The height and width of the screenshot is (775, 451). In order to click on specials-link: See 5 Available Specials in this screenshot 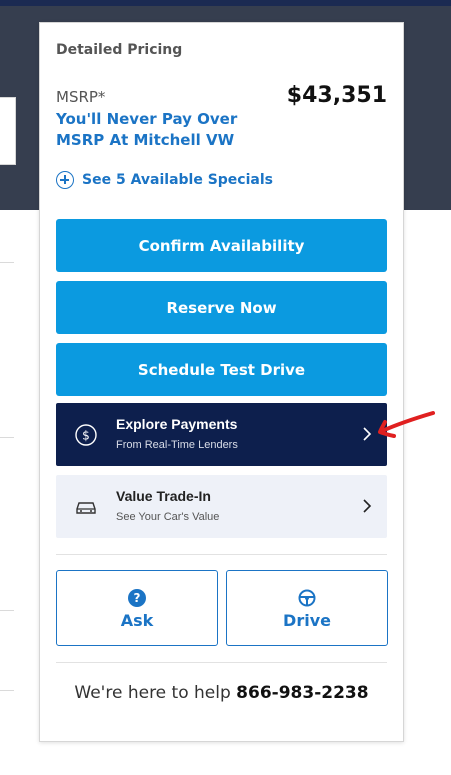, I will do `click(164, 180)`.